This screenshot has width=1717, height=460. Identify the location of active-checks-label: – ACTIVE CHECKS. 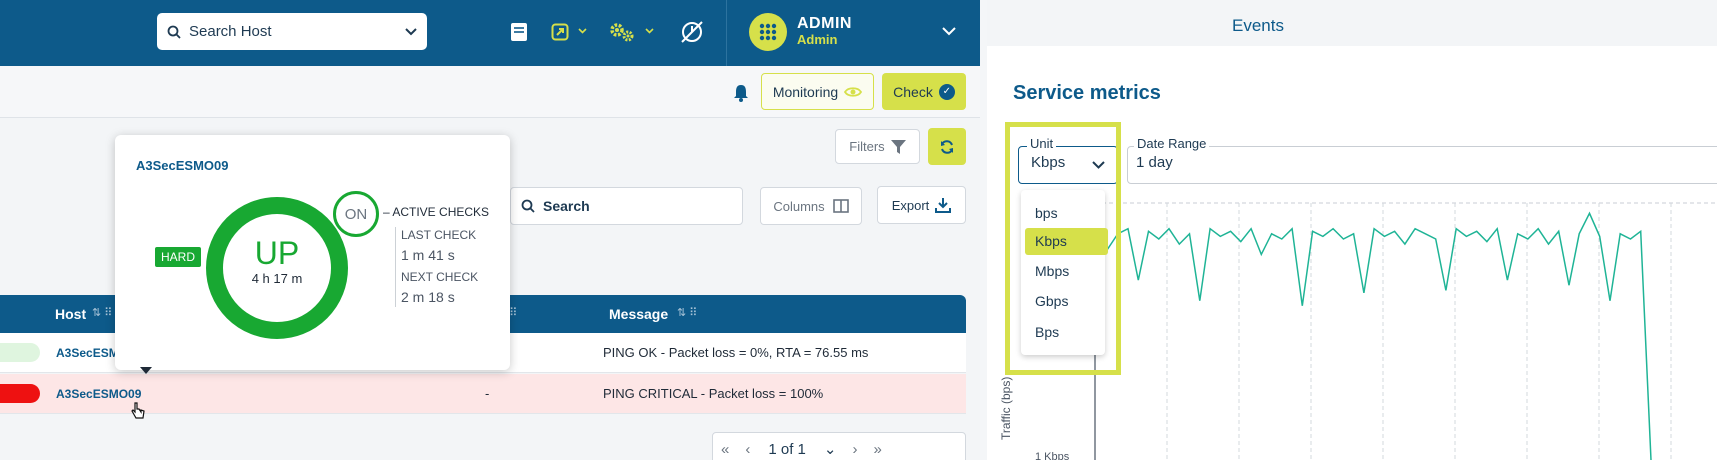
(436, 212).